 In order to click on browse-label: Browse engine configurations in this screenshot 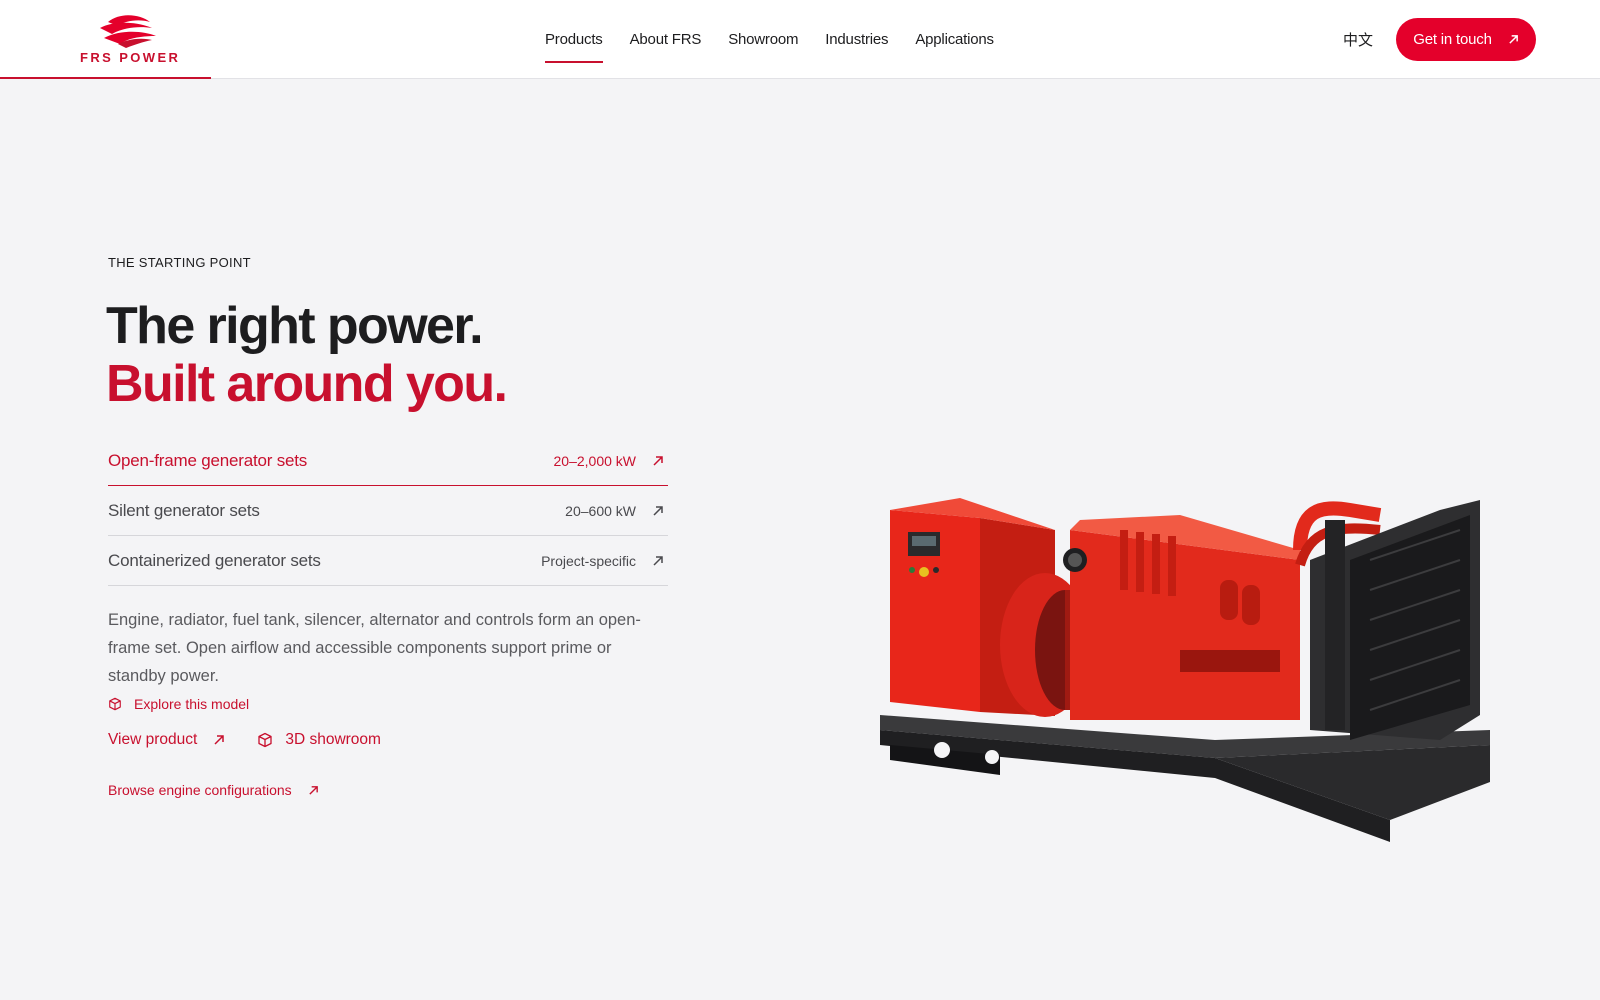, I will do `click(200, 790)`.